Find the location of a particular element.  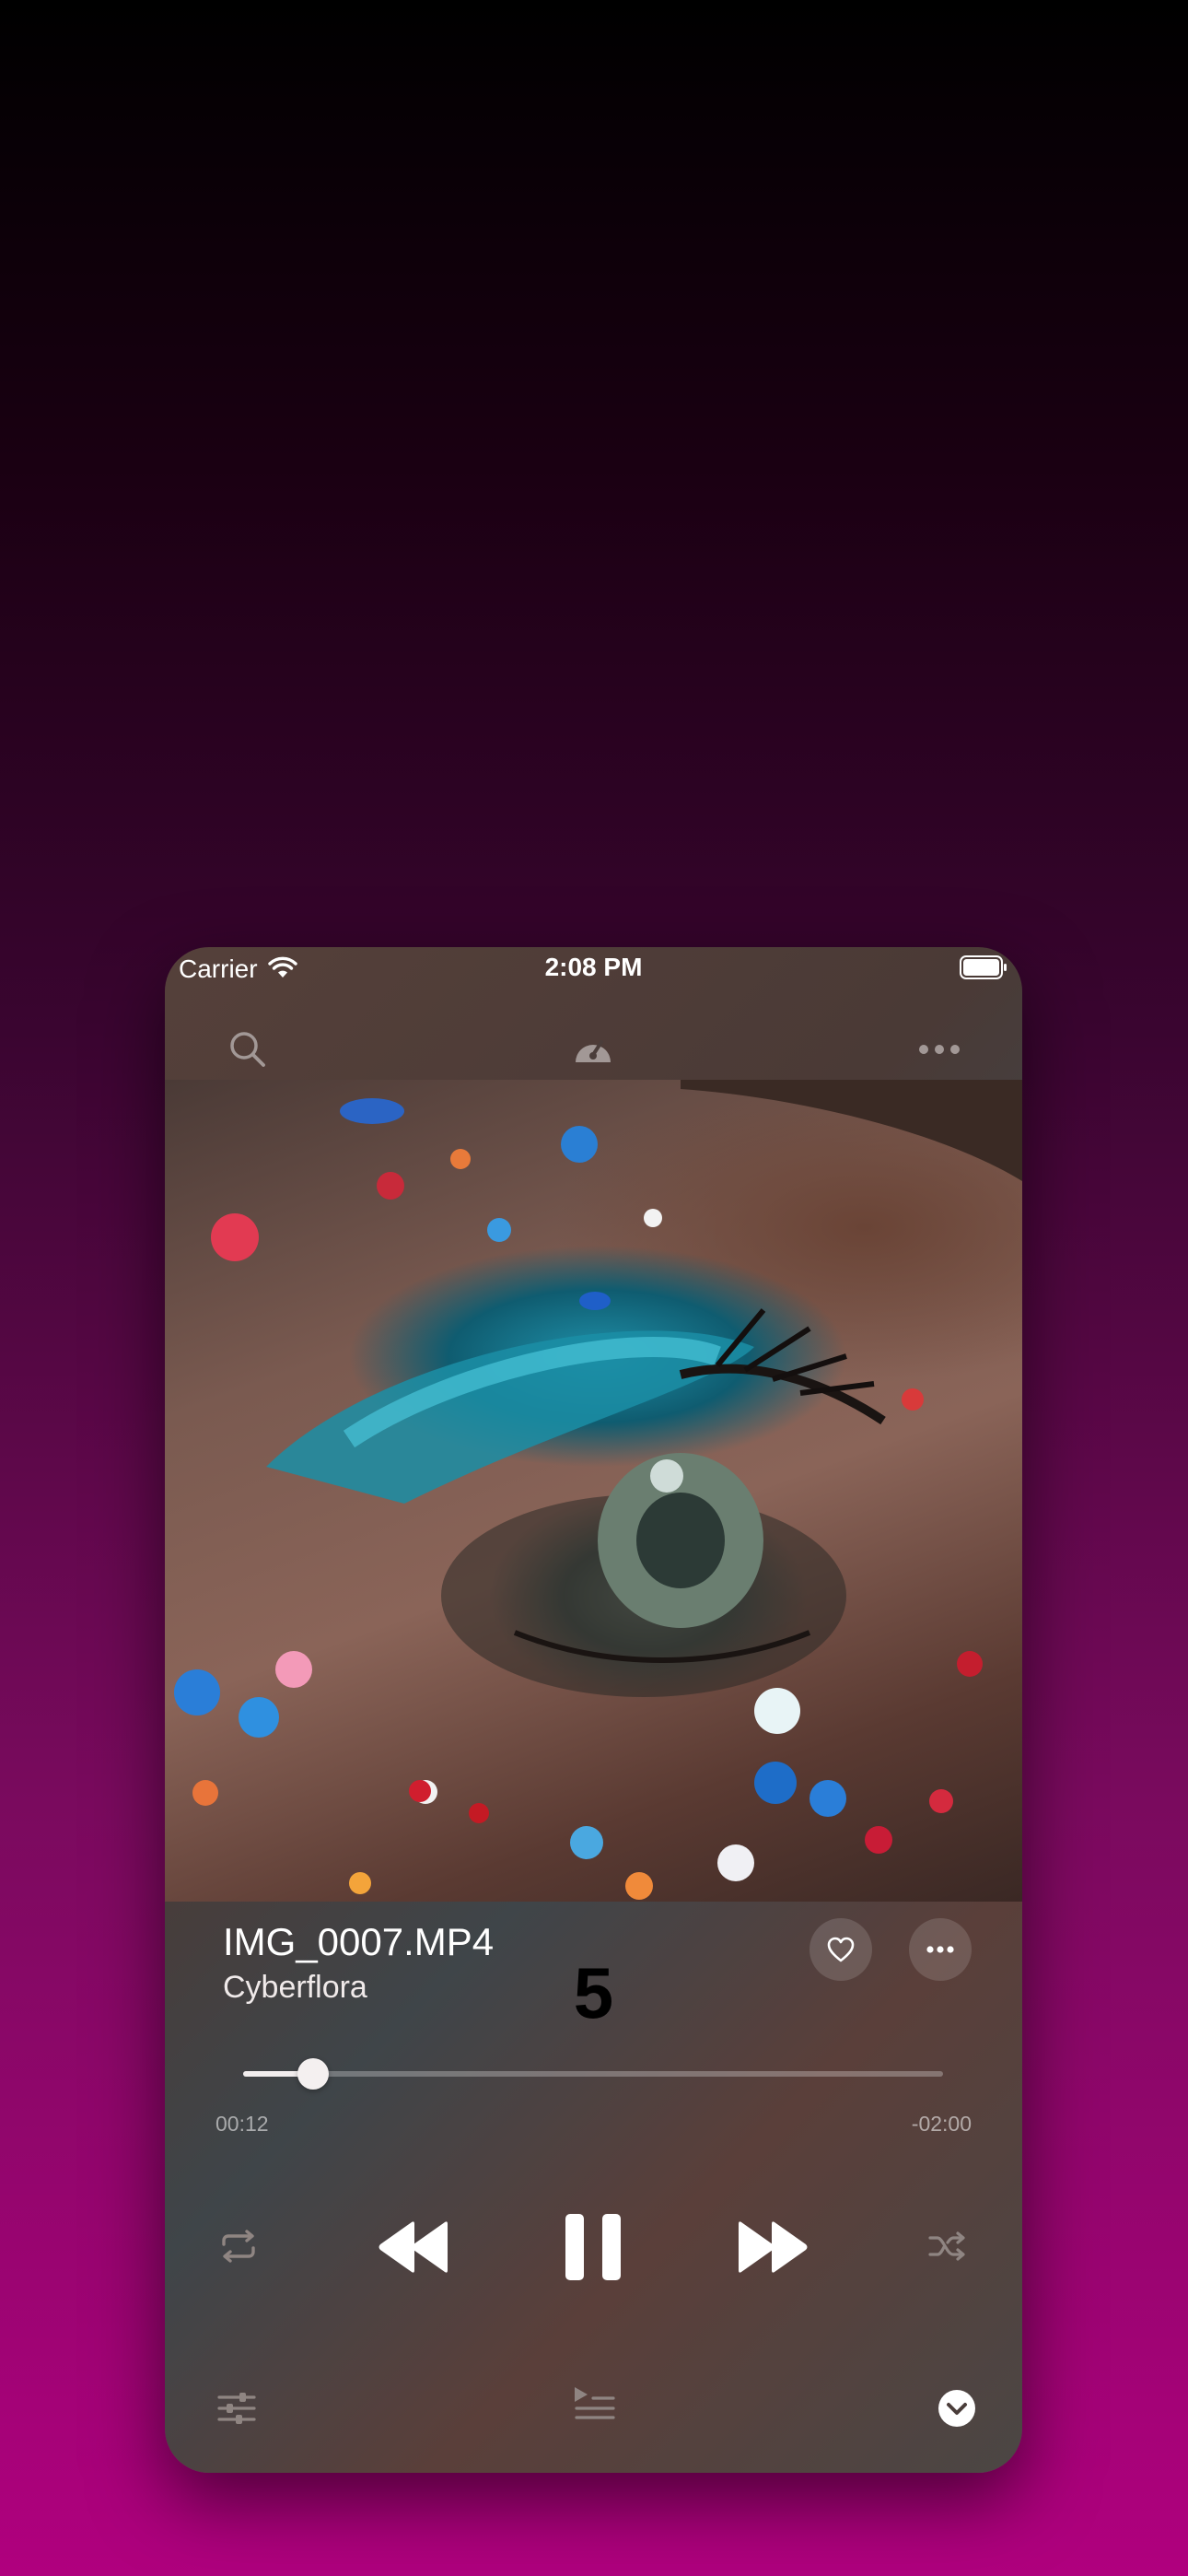

favorite-button is located at coordinates (840, 1949).